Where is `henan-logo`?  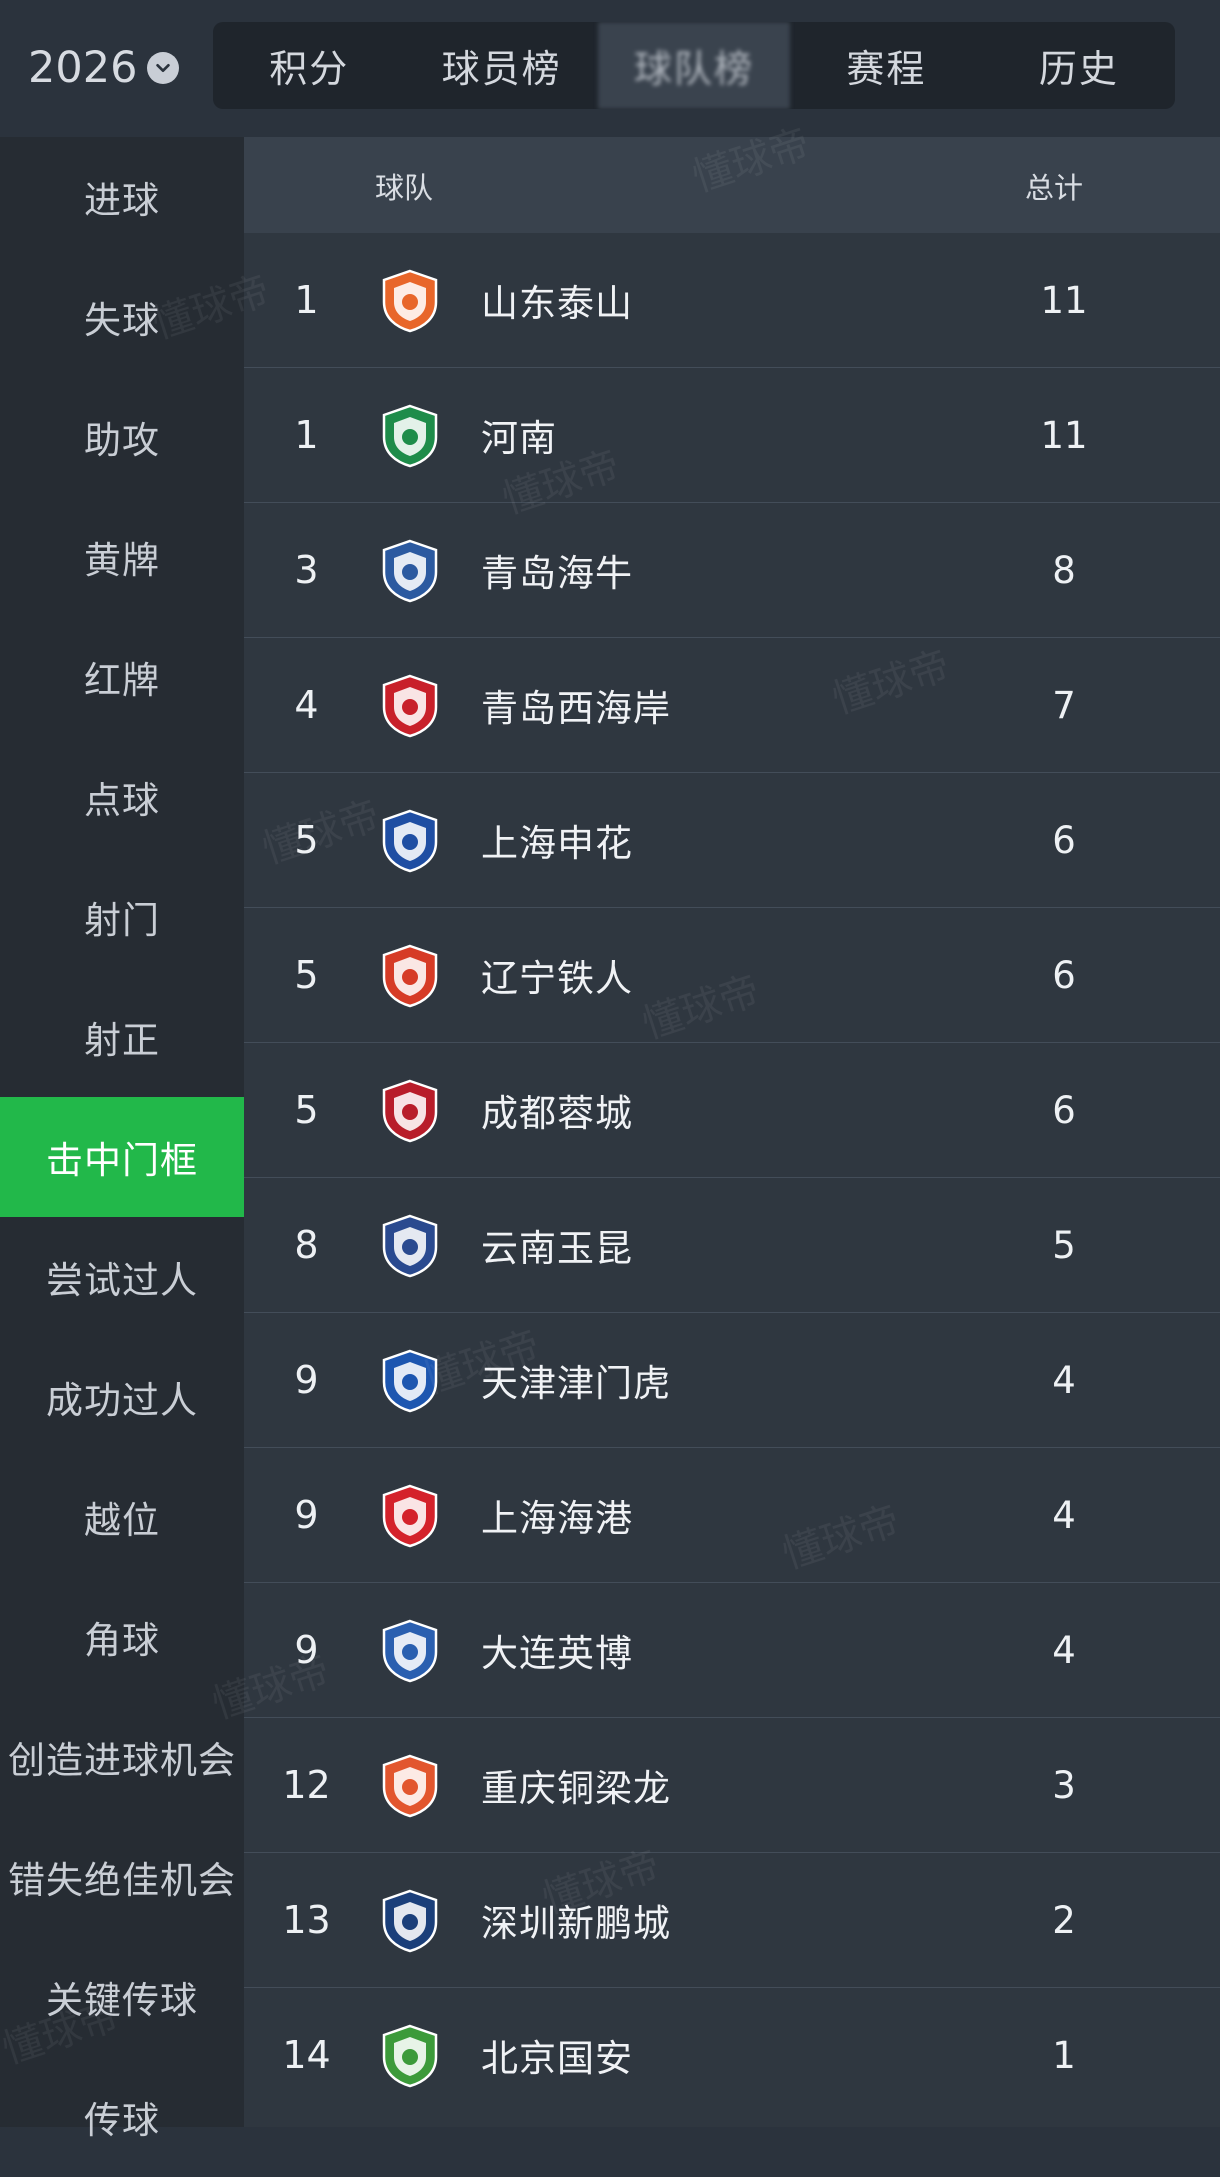 henan-logo is located at coordinates (410, 436).